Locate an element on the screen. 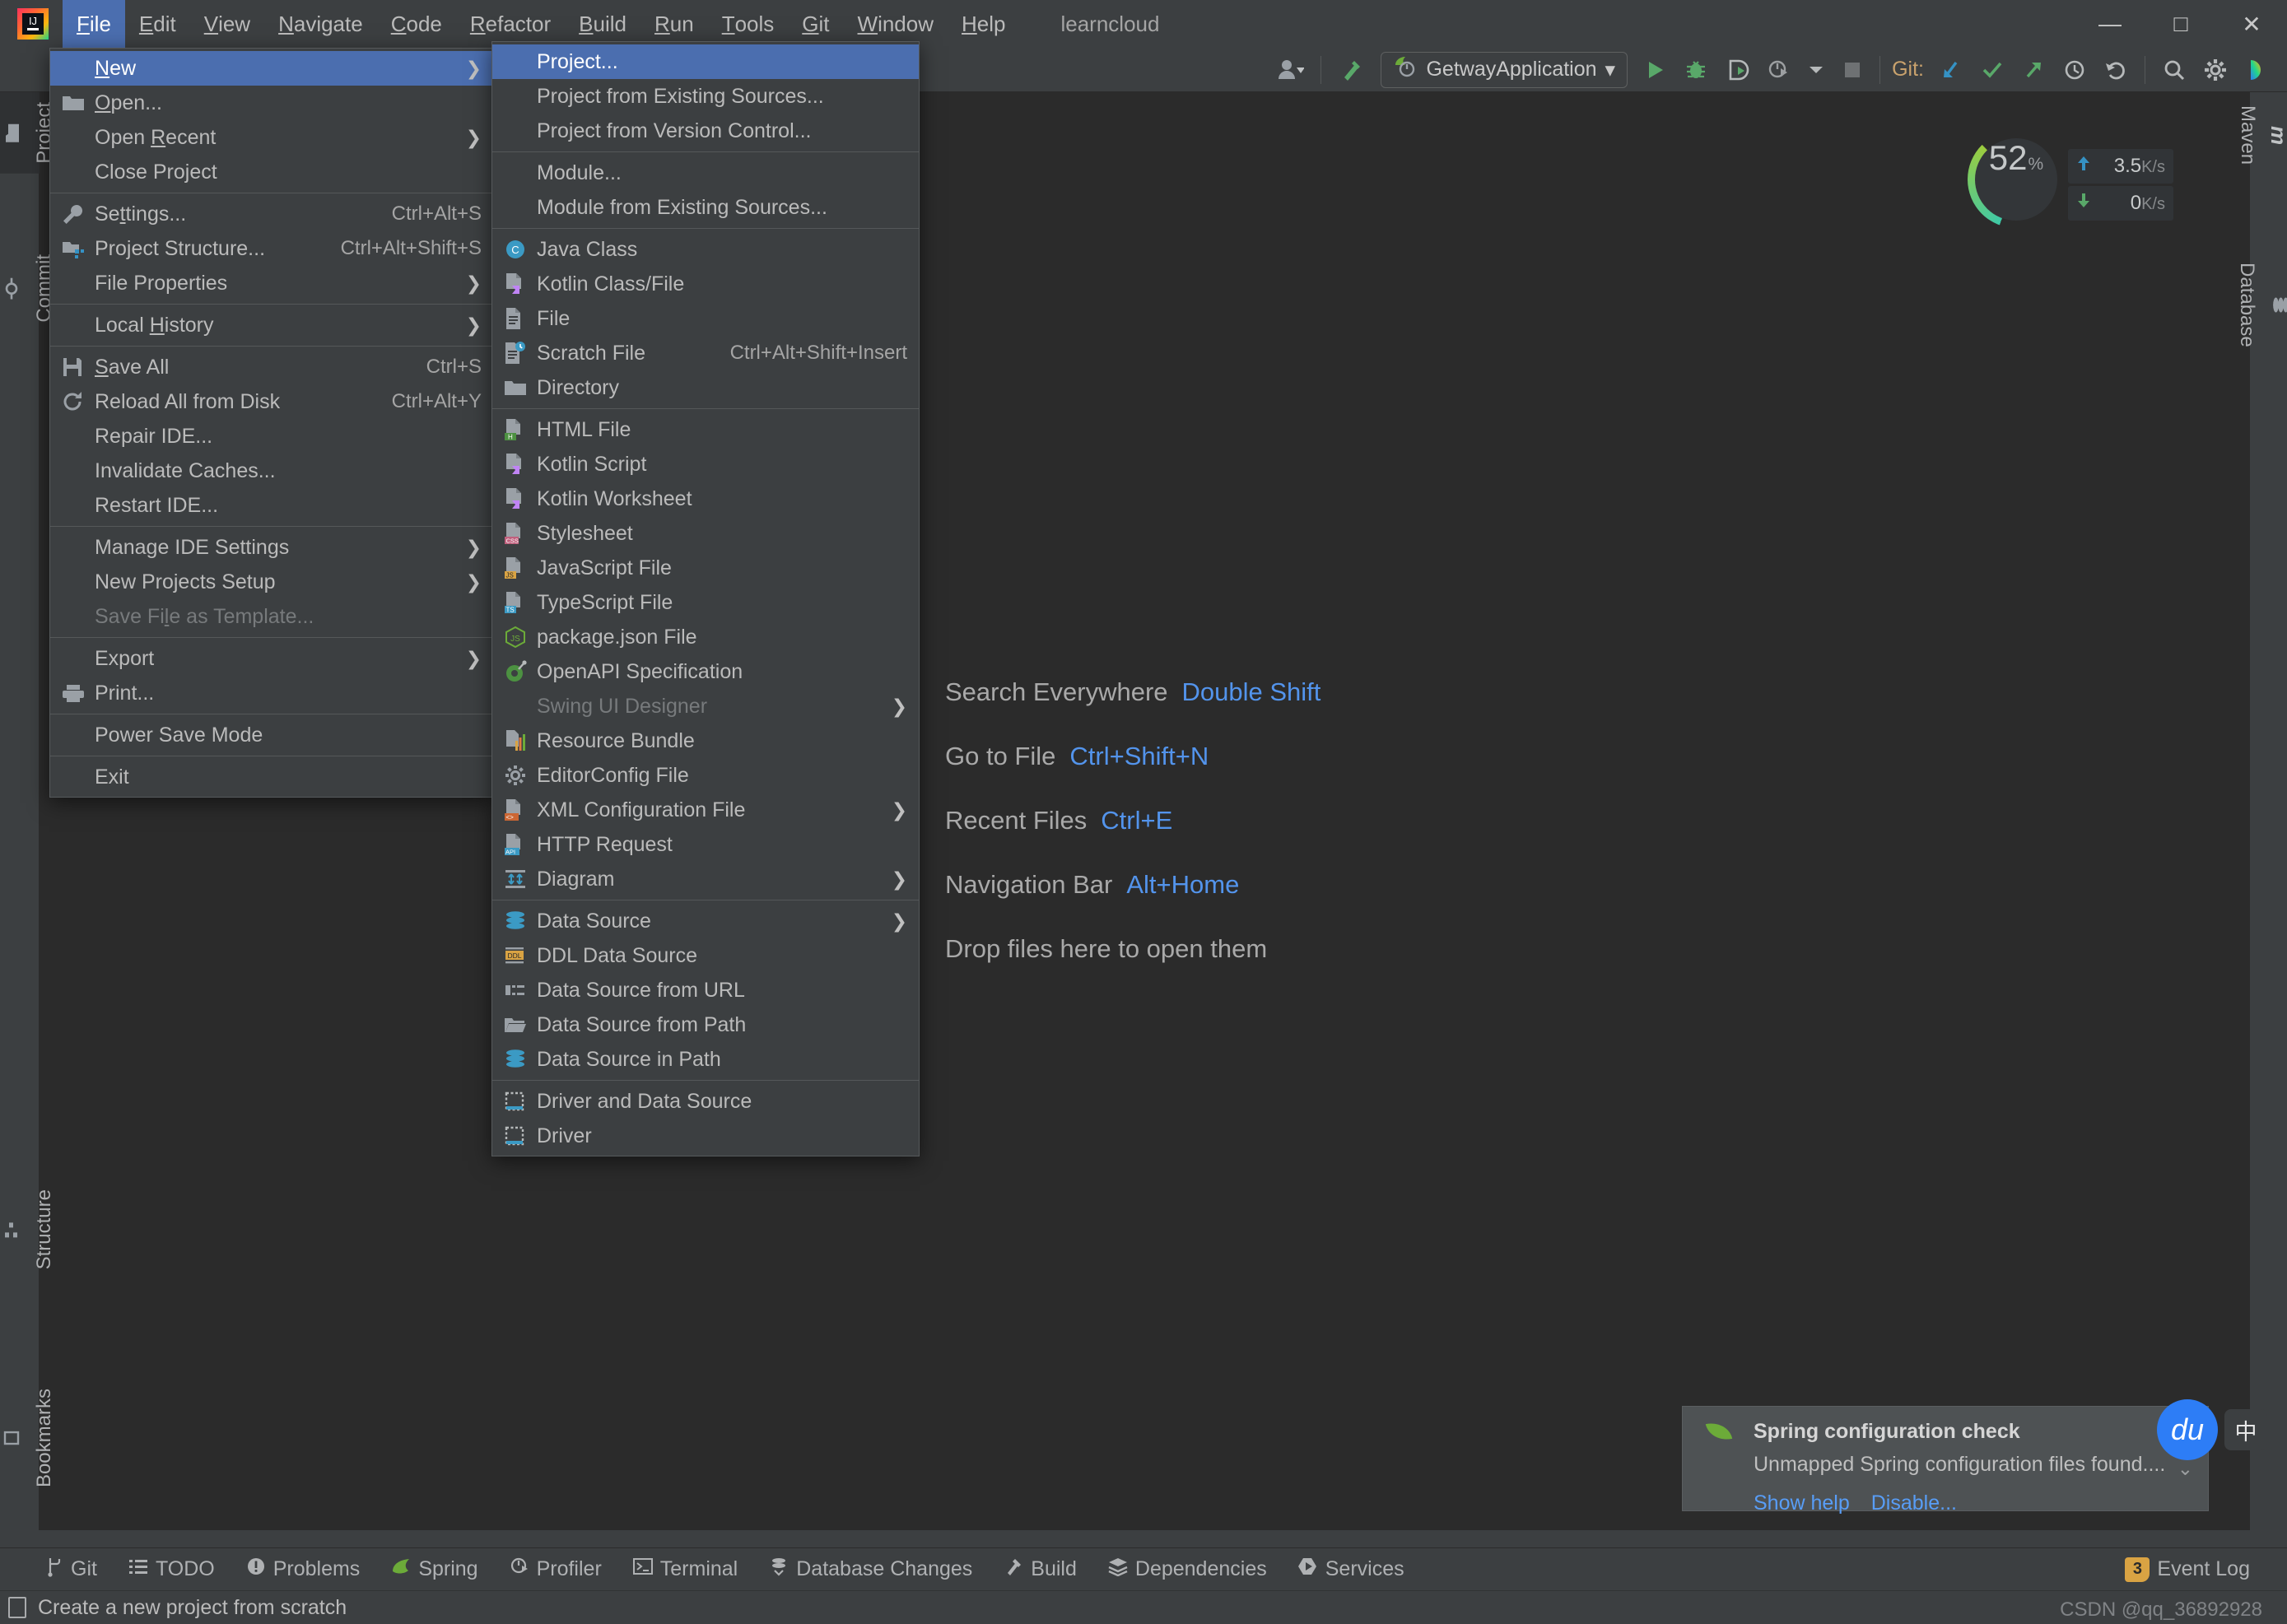 The width and height of the screenshot is (2287, 1624). tool-button-git: Git is located at coordinates (72, 1569).